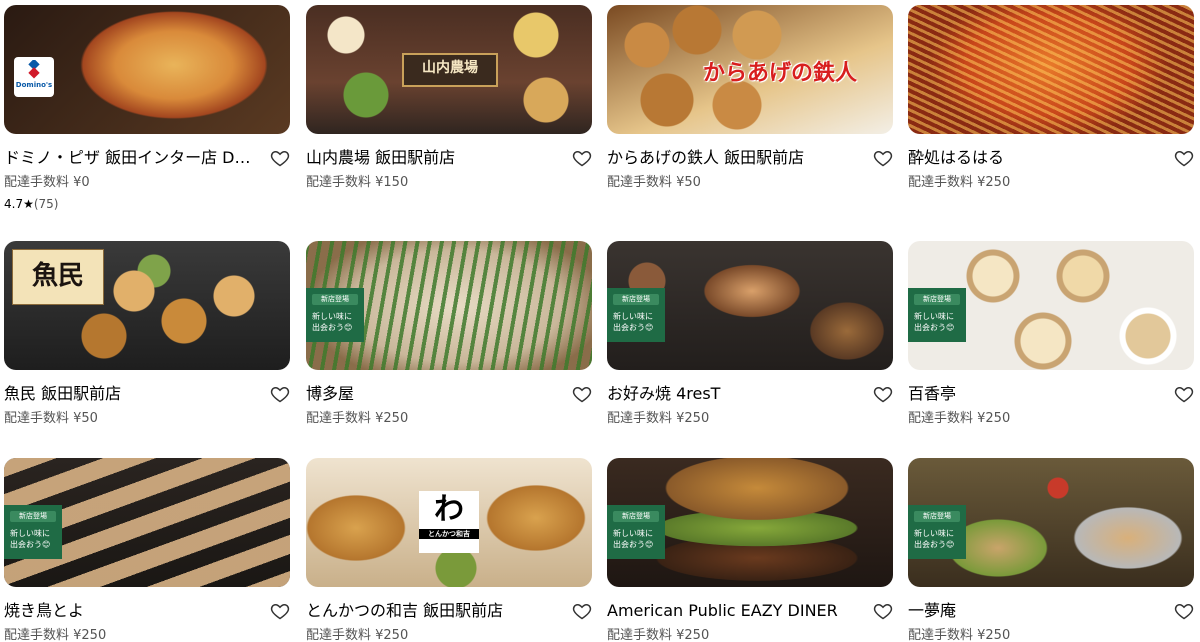 This screenshot has width=1200, height=642. I want to click on restaurant-card: わ とんかつ和吉 とんかつの和吉 飯田駅前店 配達手数料 ¥250, so click(449, 550).